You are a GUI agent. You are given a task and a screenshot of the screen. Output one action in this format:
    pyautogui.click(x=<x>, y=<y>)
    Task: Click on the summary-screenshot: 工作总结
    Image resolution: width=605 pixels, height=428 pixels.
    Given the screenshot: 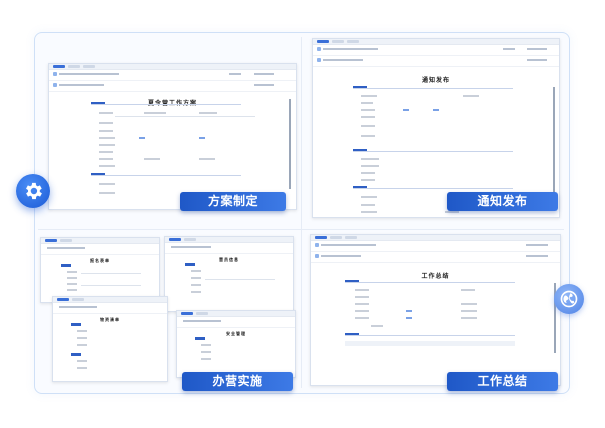 What is the action you would take?
    pyautogui.click(x=435, y=310)
    